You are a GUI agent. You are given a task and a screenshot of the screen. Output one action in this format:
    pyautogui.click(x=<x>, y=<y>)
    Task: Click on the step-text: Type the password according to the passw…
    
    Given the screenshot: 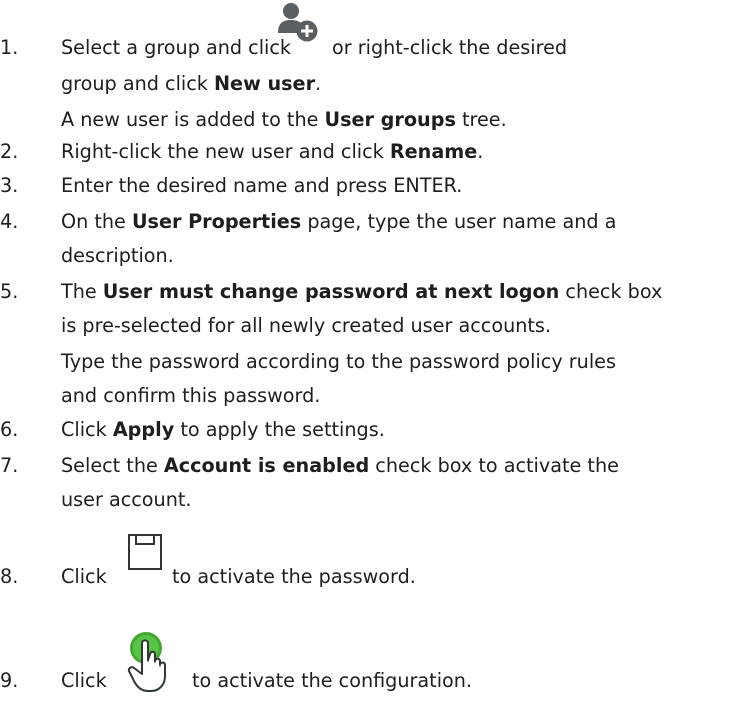 What is the action you would take?
    pyautogui.click(x=338, y=361)
    